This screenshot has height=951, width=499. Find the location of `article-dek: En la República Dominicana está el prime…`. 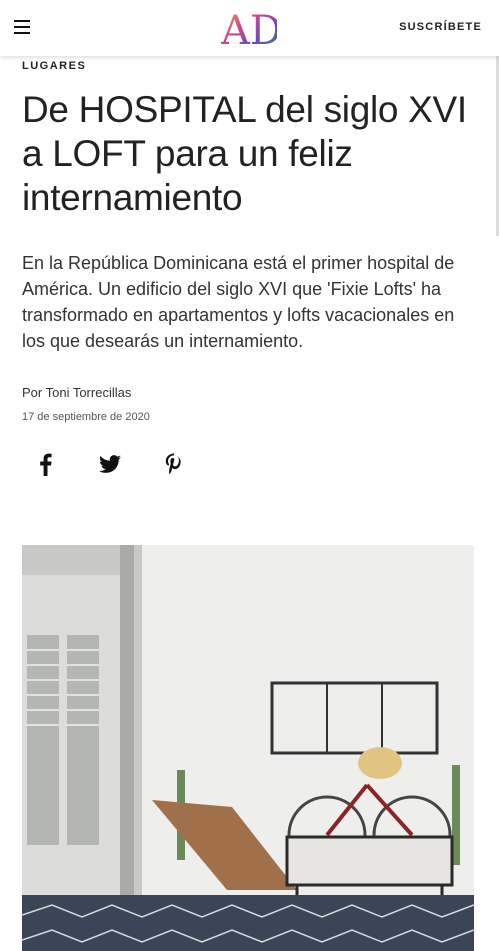

article-dek: En la República Dominicana está el prime… is located at coordinates (238, 302).